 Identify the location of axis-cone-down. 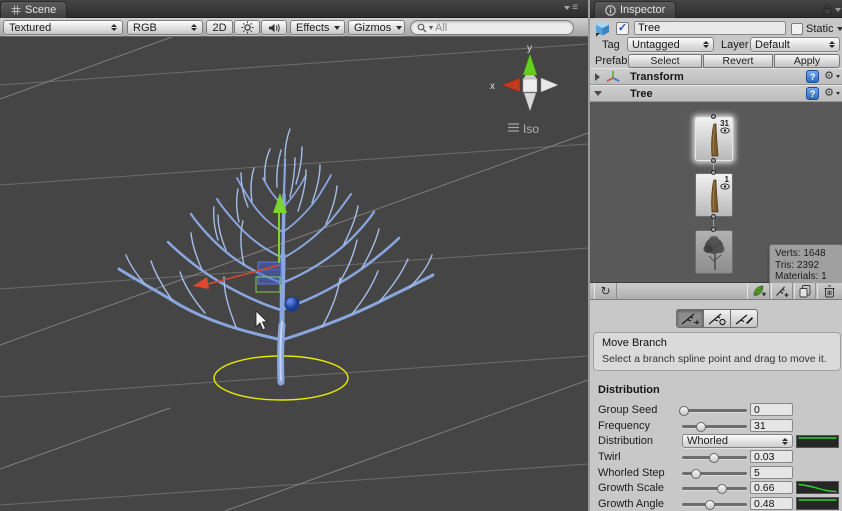
(530, 102).